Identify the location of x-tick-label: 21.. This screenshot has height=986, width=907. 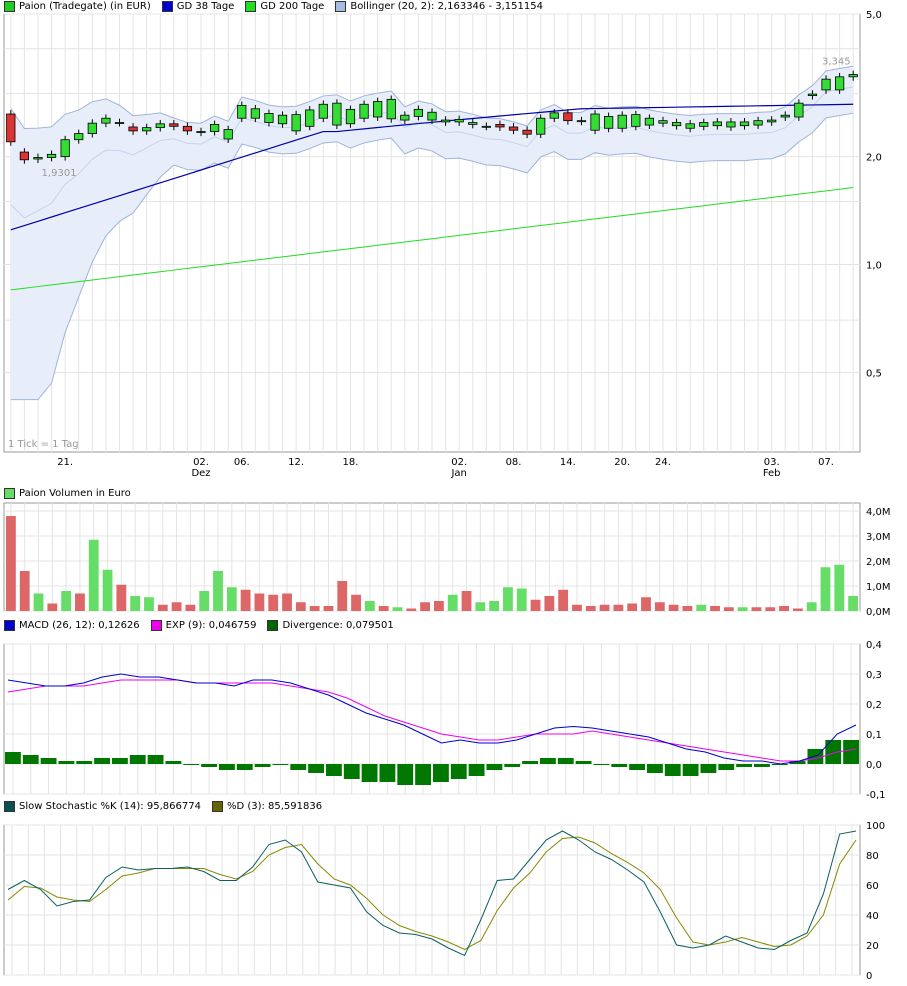
(65, 462).